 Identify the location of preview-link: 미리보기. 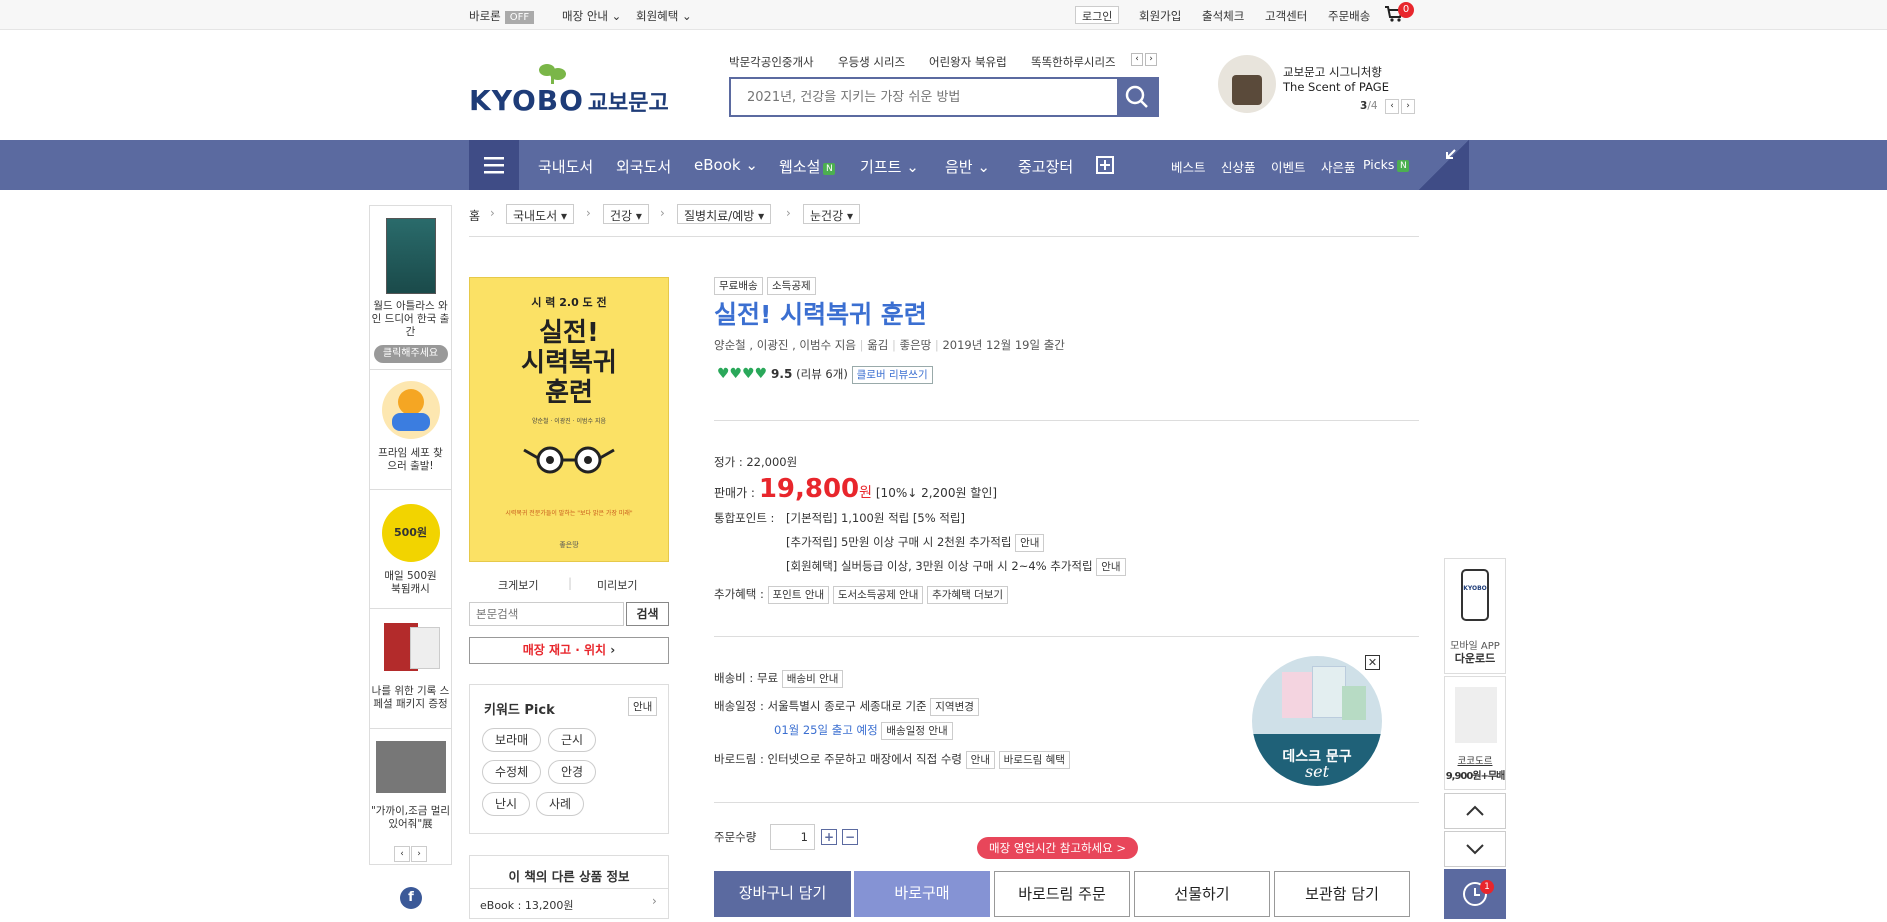
(617, 585).